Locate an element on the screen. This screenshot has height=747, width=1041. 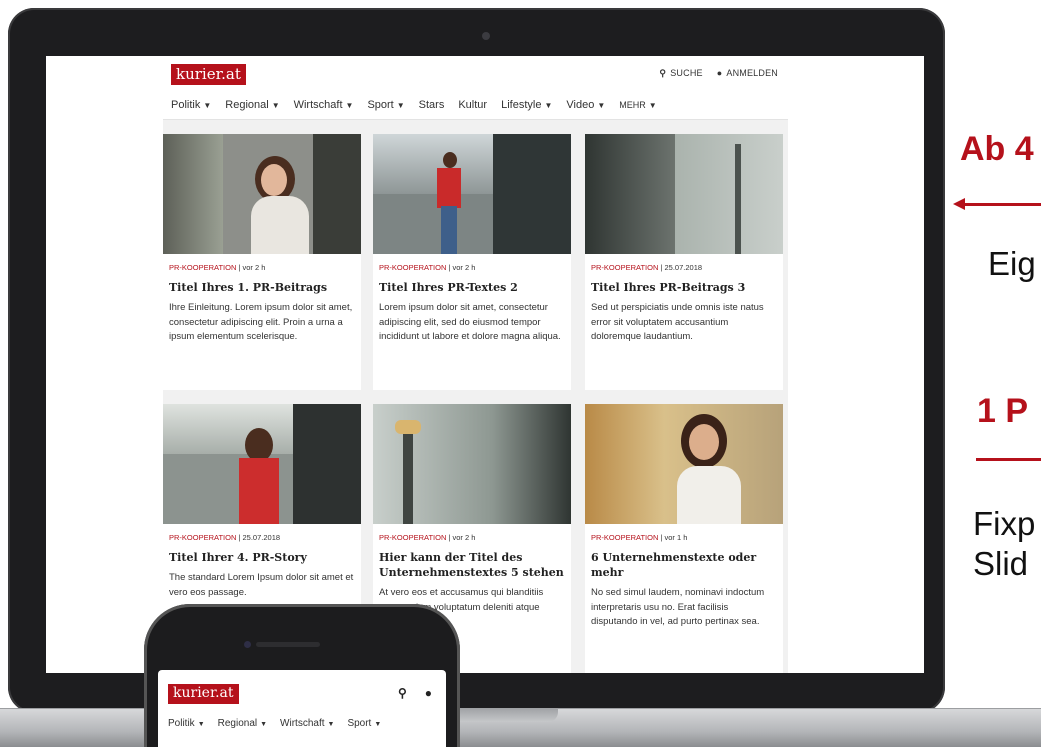
login-label: ANMELDEN is located at coordinates (752, 73).